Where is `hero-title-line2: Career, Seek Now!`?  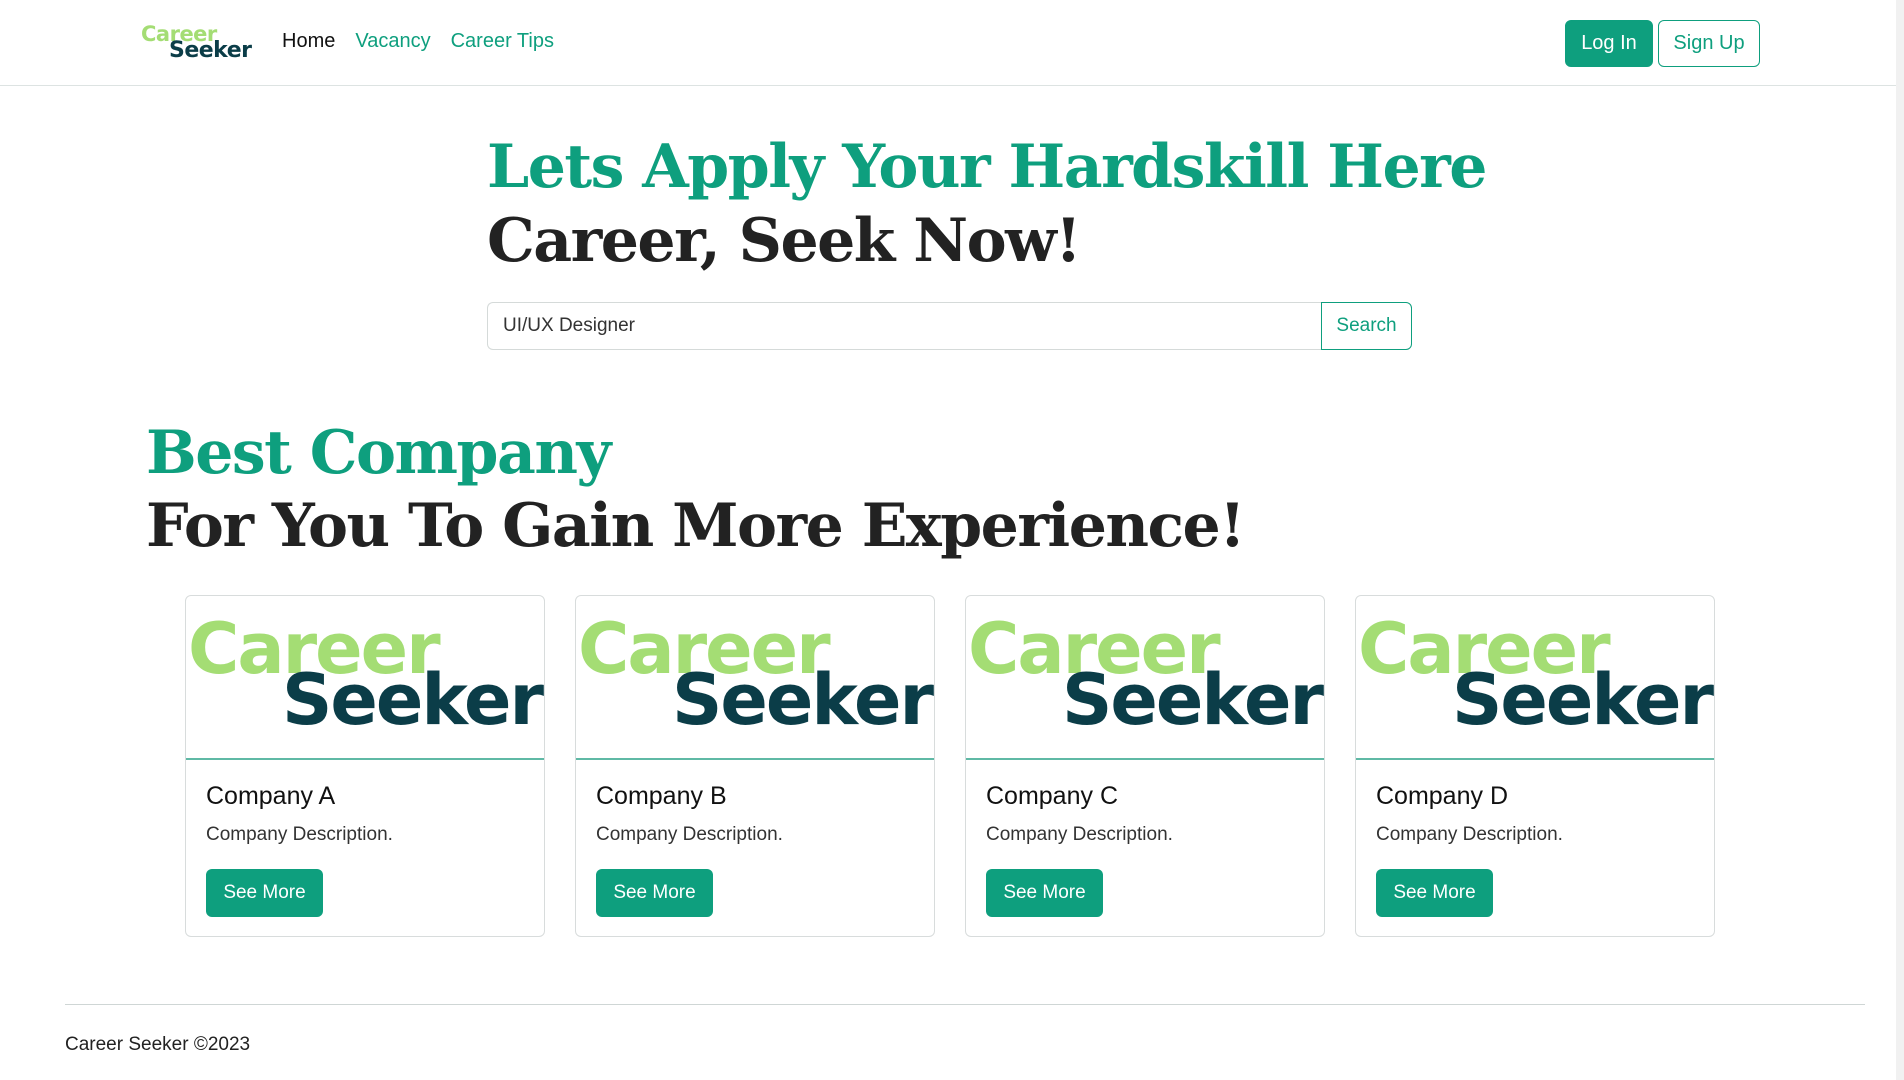 hero-title-line2: Career, Seek Now! is located at coordinates (784, 241).